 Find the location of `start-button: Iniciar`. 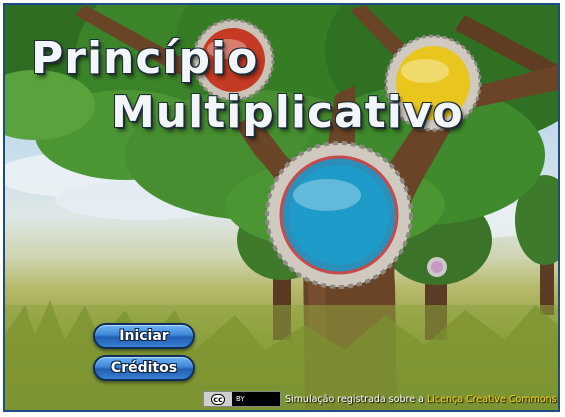

start-button: Iniciar is located at coordinates (144, 336).